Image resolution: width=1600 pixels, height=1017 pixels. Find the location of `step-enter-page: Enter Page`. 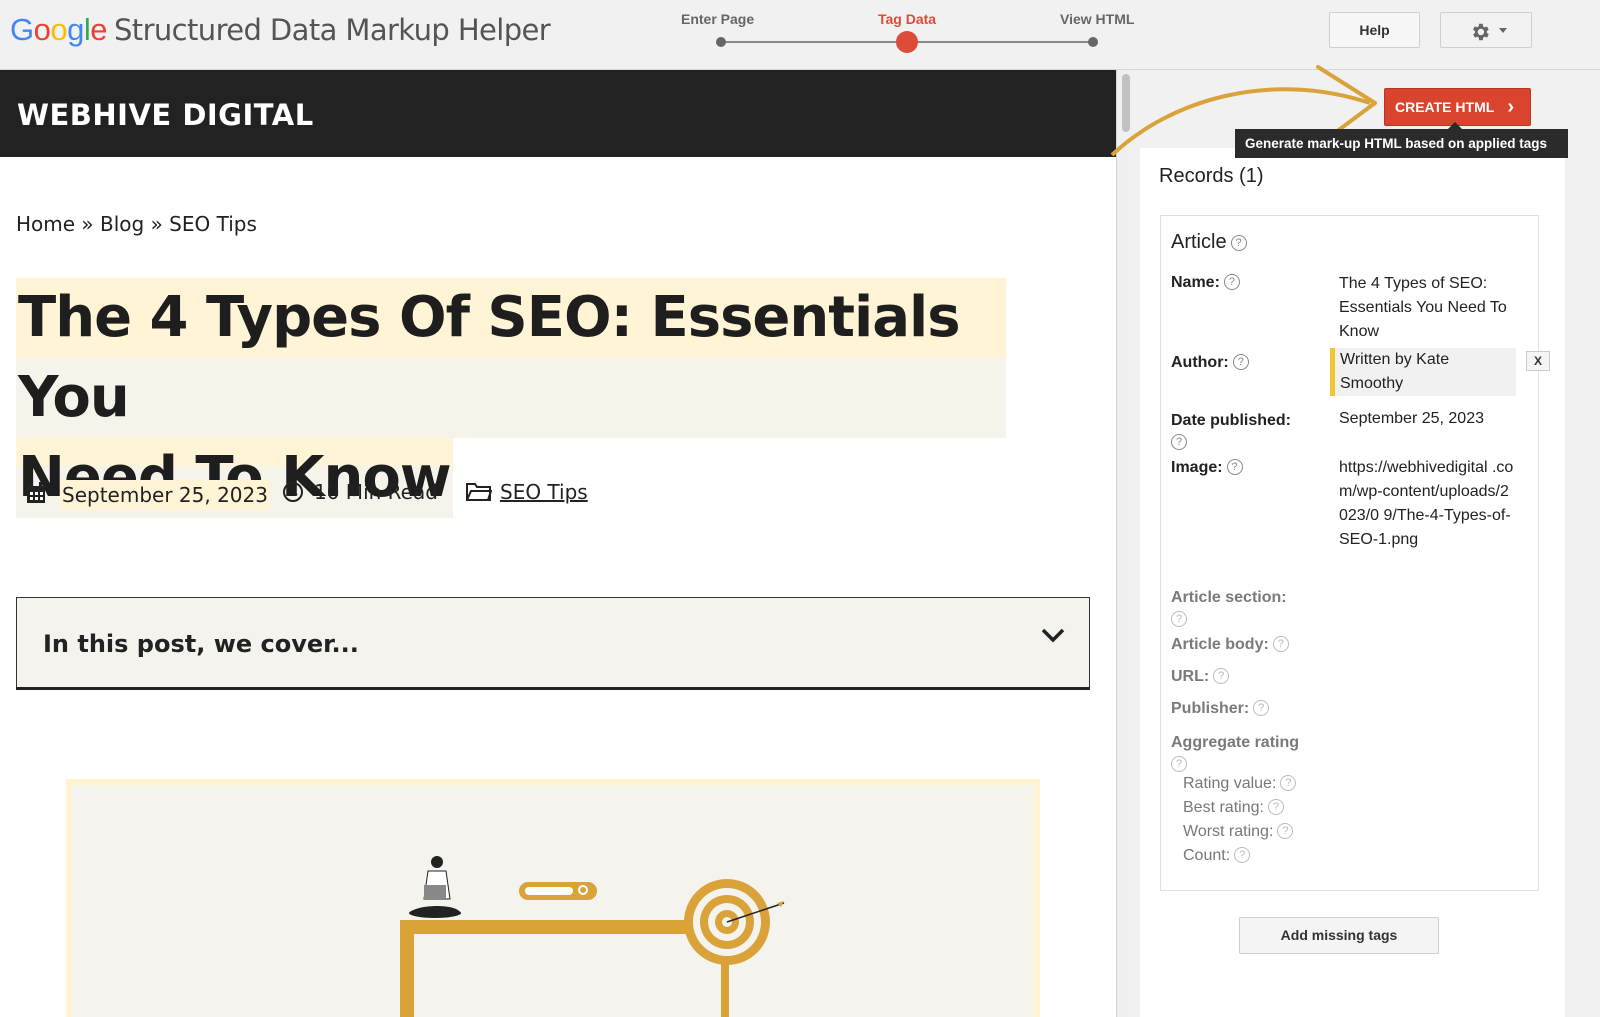

step-enter-page: Enter Page is located at coordinates (717, 19).